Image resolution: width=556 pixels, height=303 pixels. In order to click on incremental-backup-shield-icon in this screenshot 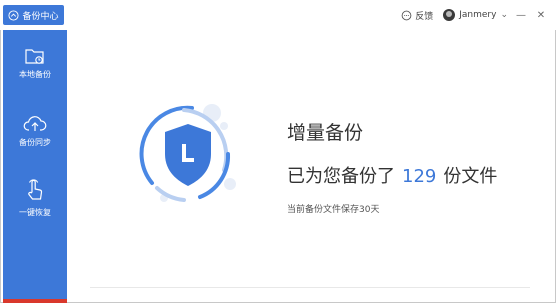, I will do `click(187, 153)`.